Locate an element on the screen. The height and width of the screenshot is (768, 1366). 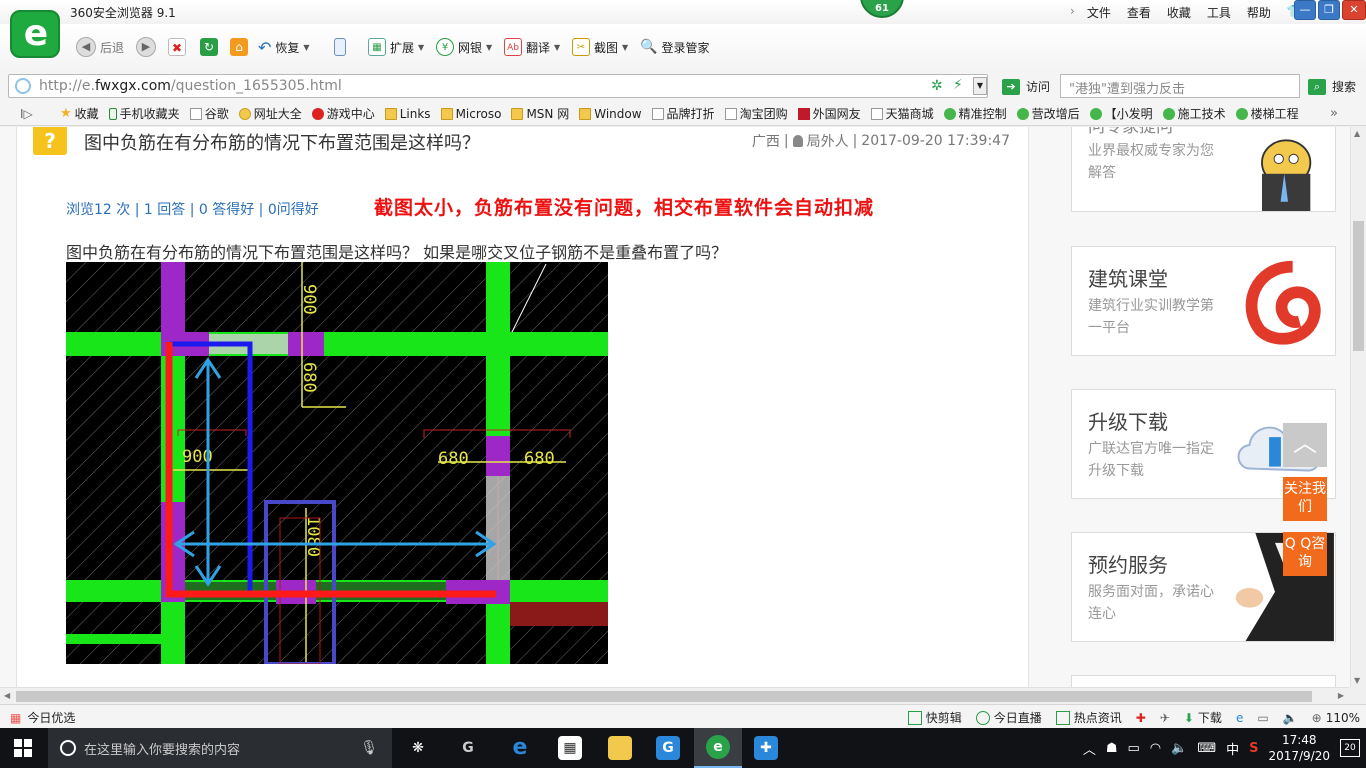
chevron-up-icon: ︿ is located at coordinates (1089, 748).